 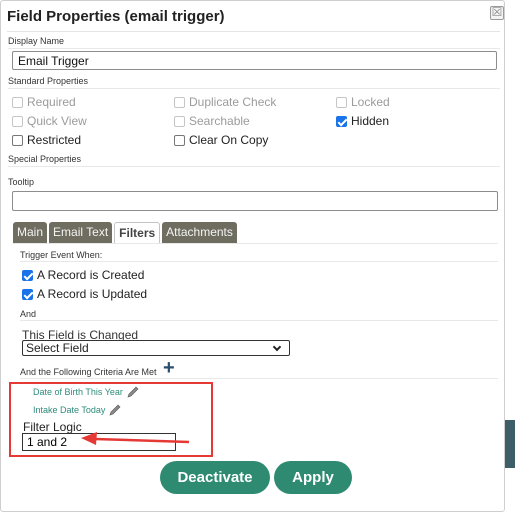 I want to click on locked-checkbox: Locked, so click(x=363, y=102).